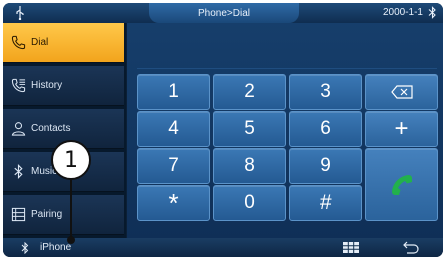  I want to click on call-button, so click(401, 184).